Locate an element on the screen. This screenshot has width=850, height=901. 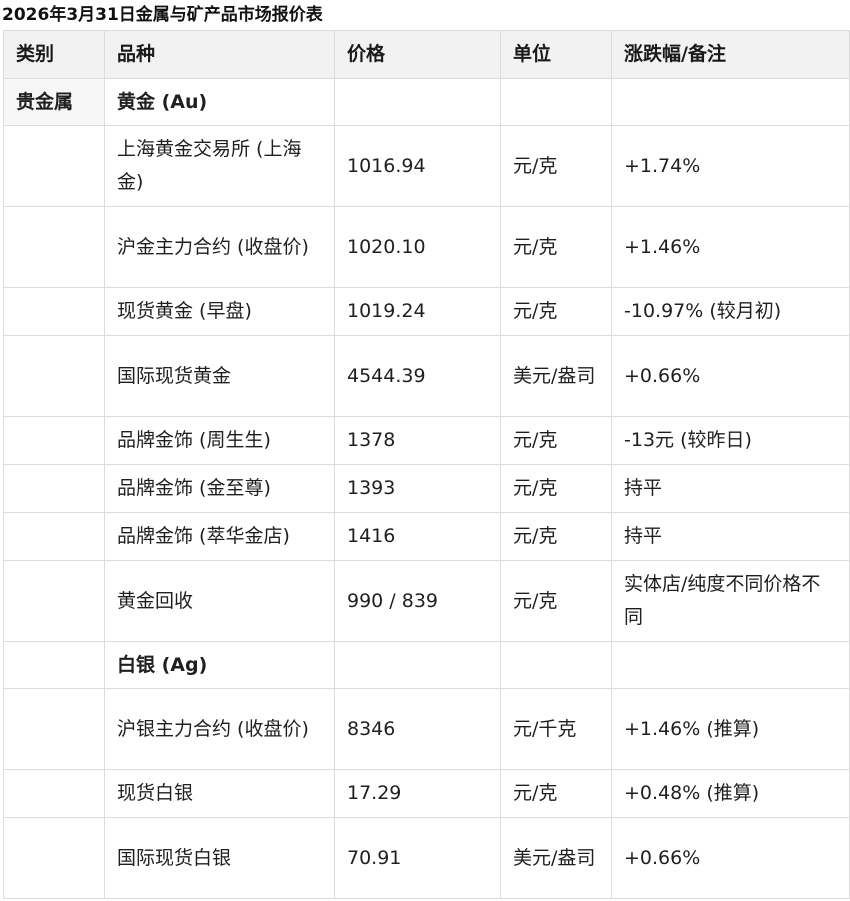
variety-cell: 沪银主力合约 (收盘价) is located at coordinates (219, 729).